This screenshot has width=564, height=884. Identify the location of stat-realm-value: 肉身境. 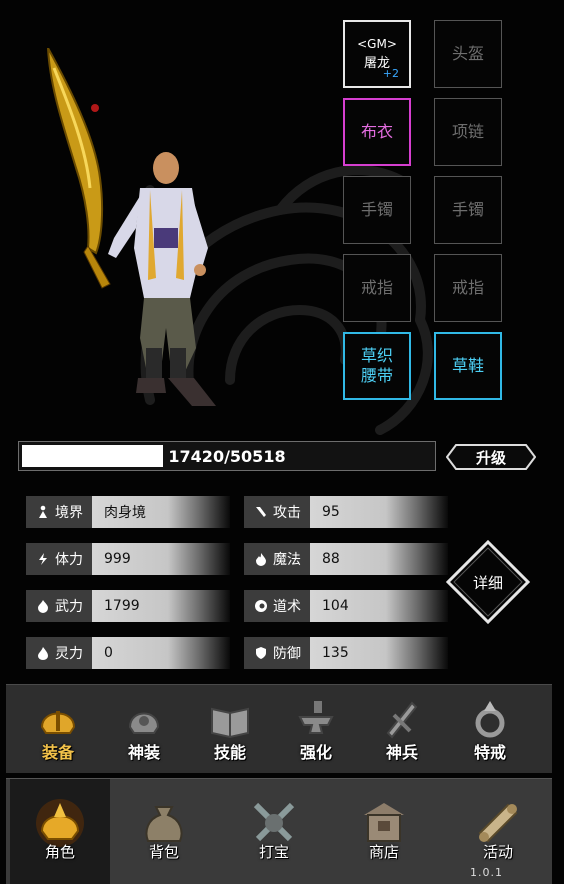
(161, 512).